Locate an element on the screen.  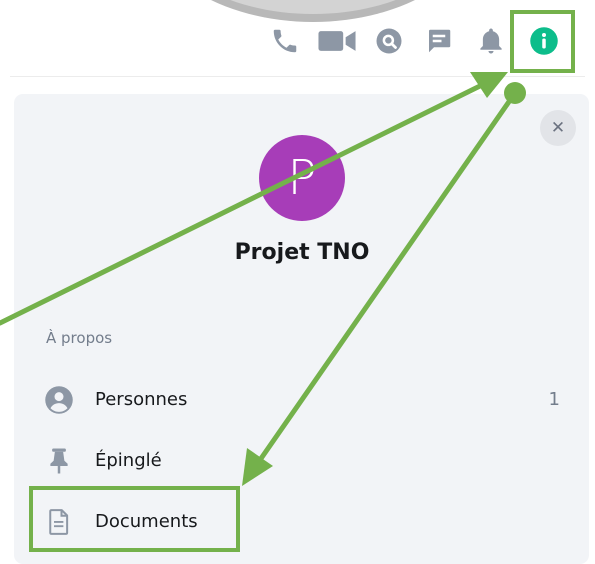
room-title: Projet TNO is located at coordinates (302, 252).